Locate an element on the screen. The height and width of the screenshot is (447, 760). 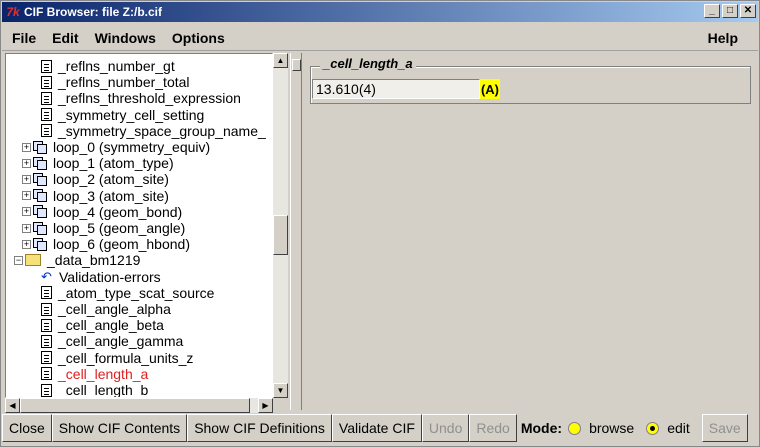
tree-item: + loop_5 (geom_angle) is located at coordinates (103, 228).